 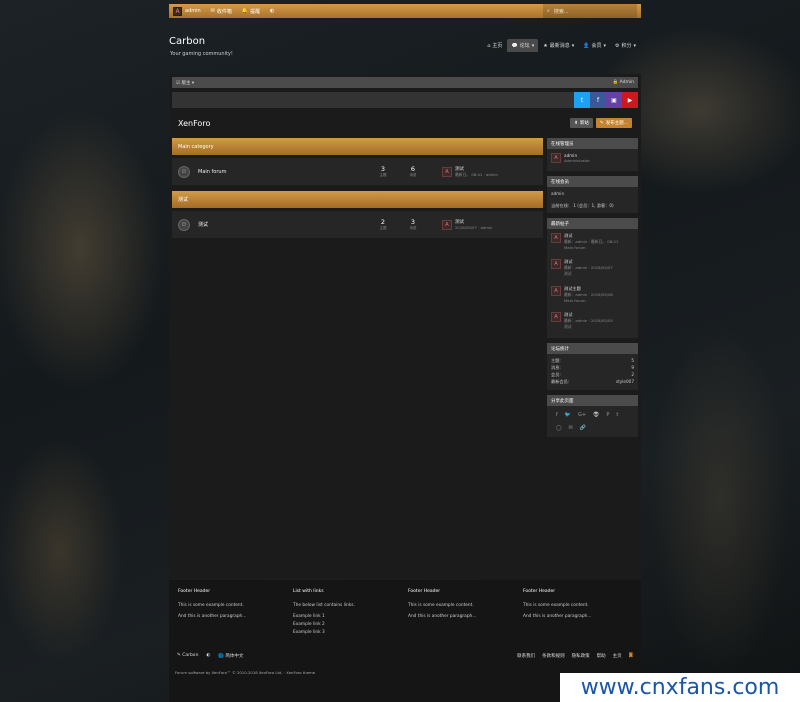 What do you see at coordinates (592, 294) in the screenshot?
I see `list-item: A 测试主题 最新：admin · 2018/05/06 Main forum` at bounding box center [592, 294].